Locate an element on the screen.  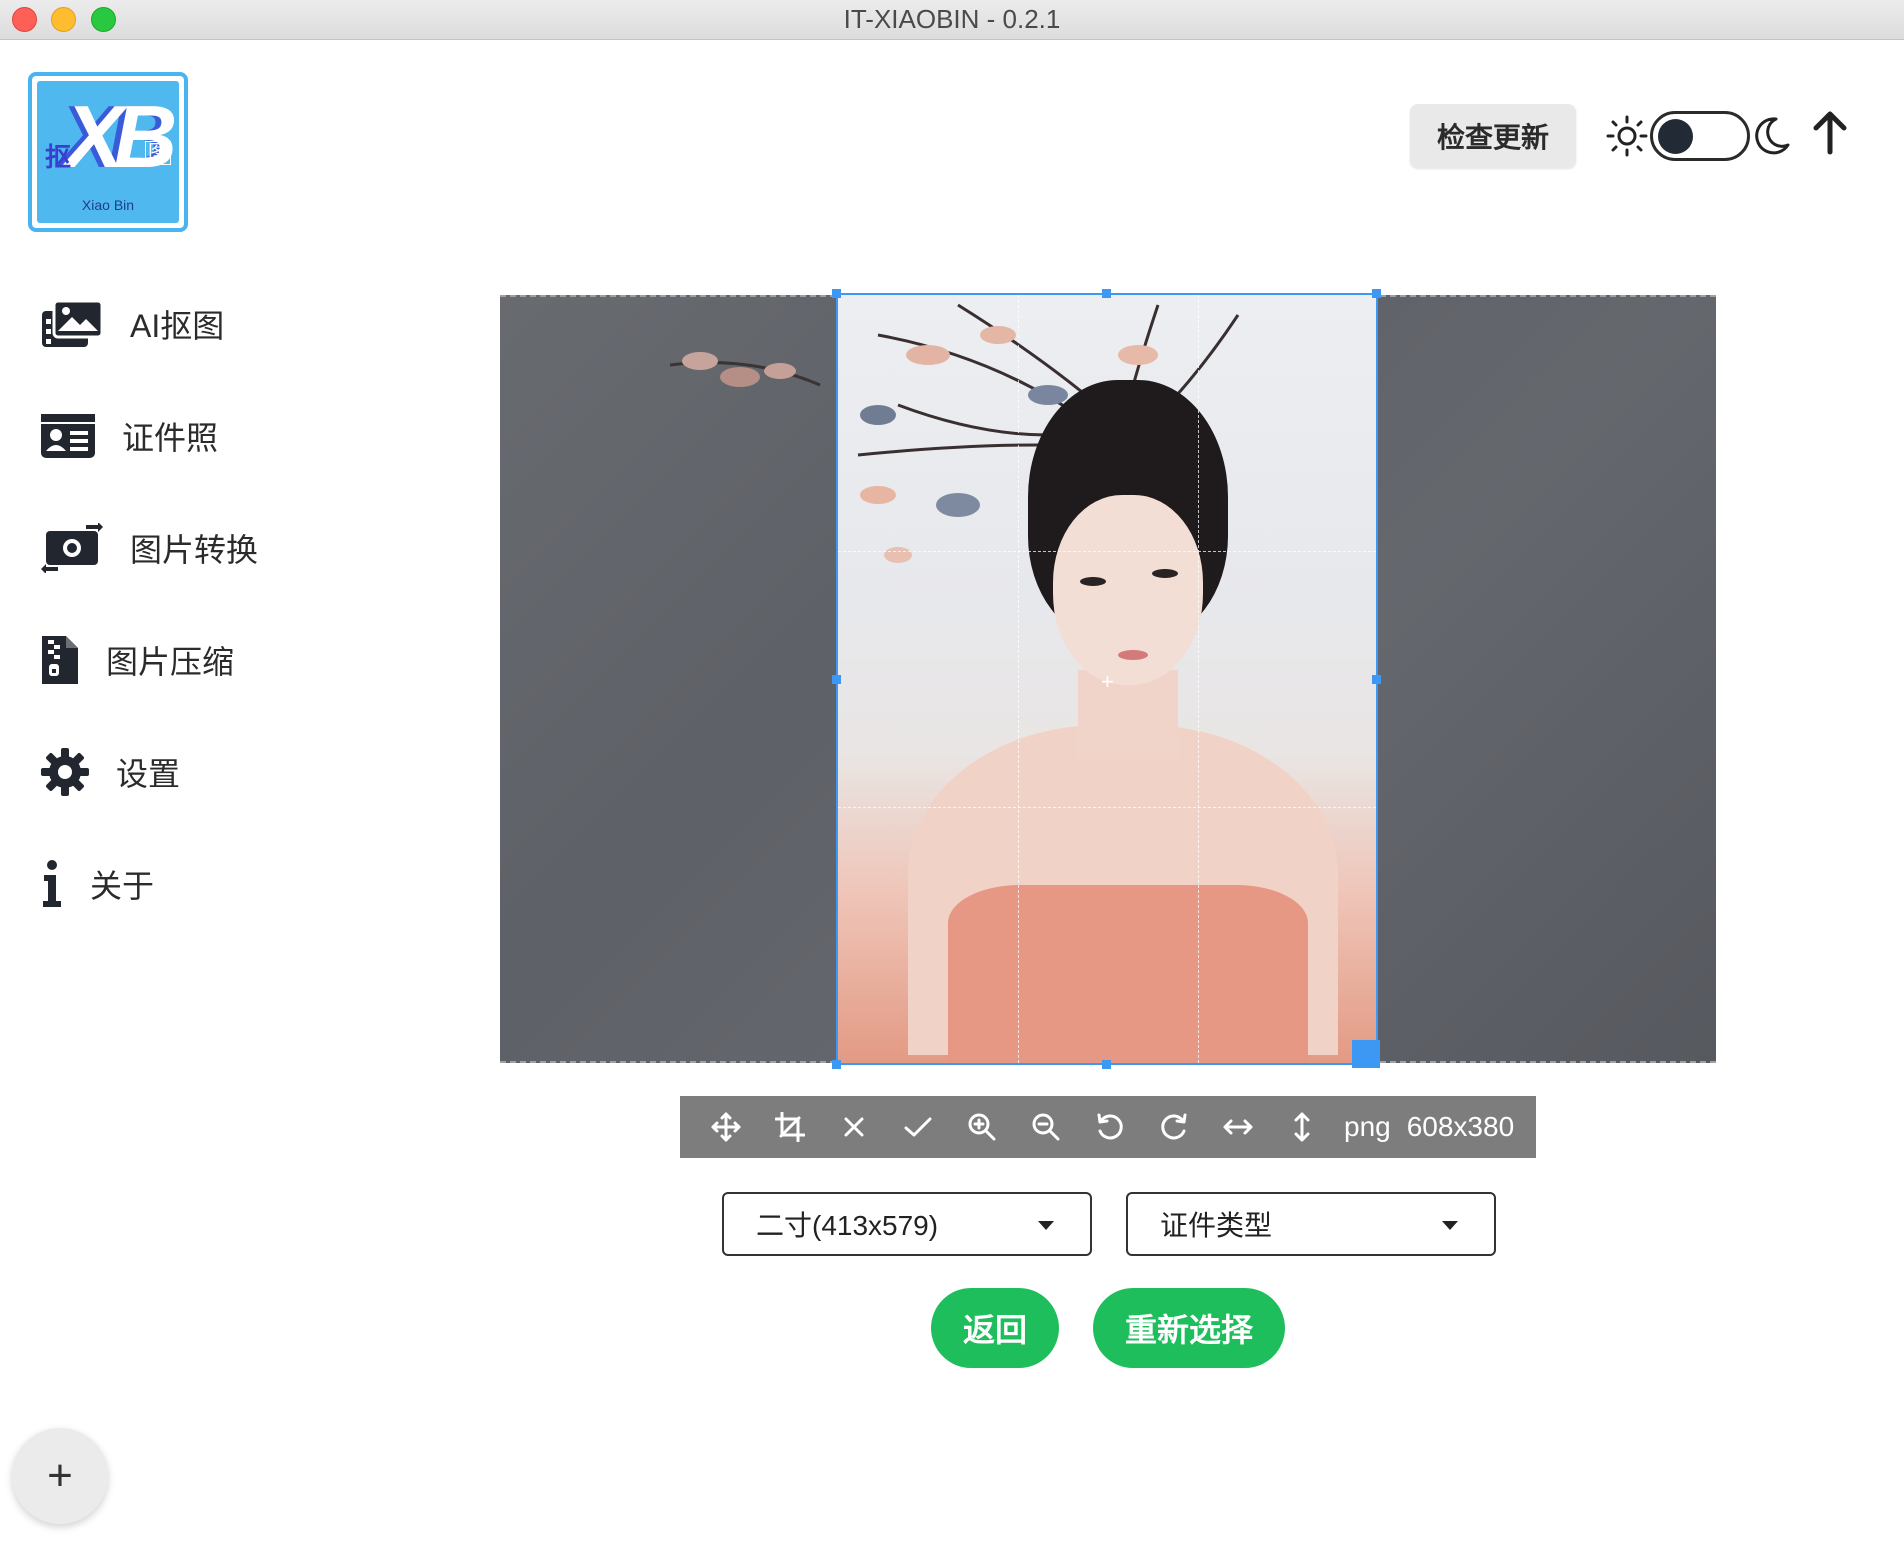
sidebar-item-id-photo: 证件照 is located at coordinates (129, 436).